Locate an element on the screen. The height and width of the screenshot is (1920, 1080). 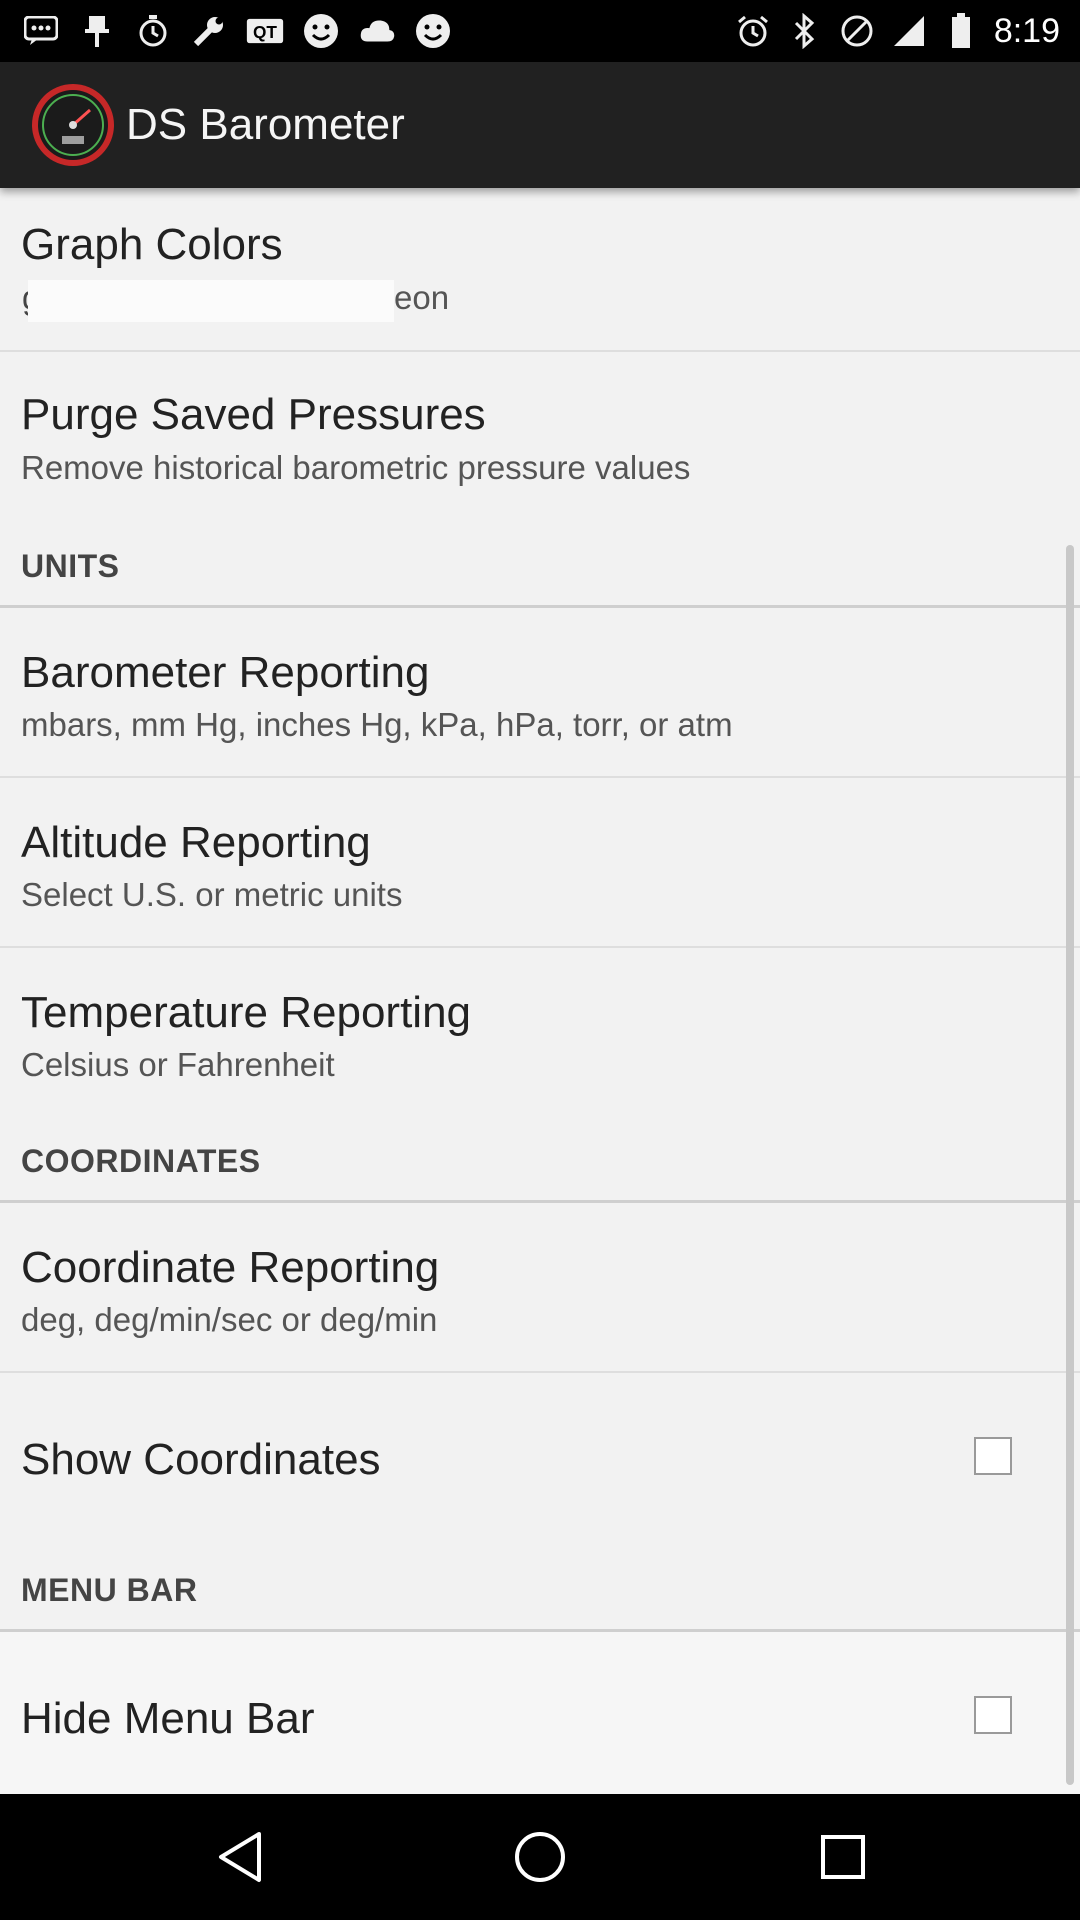
redacted-area is located at coordinates (211, 301).